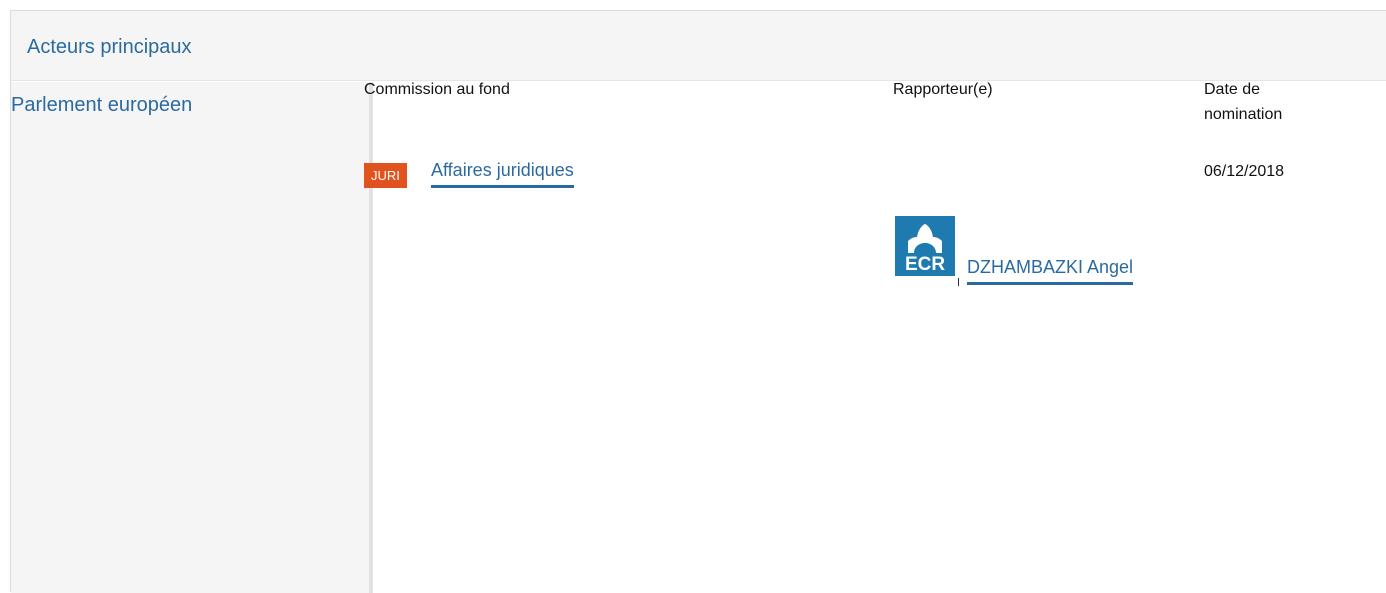  What do you see at coordinates (502, 174) in the screenshot?
I see `committee-link: Affaires juridiques` at bounding box center [502, 174].